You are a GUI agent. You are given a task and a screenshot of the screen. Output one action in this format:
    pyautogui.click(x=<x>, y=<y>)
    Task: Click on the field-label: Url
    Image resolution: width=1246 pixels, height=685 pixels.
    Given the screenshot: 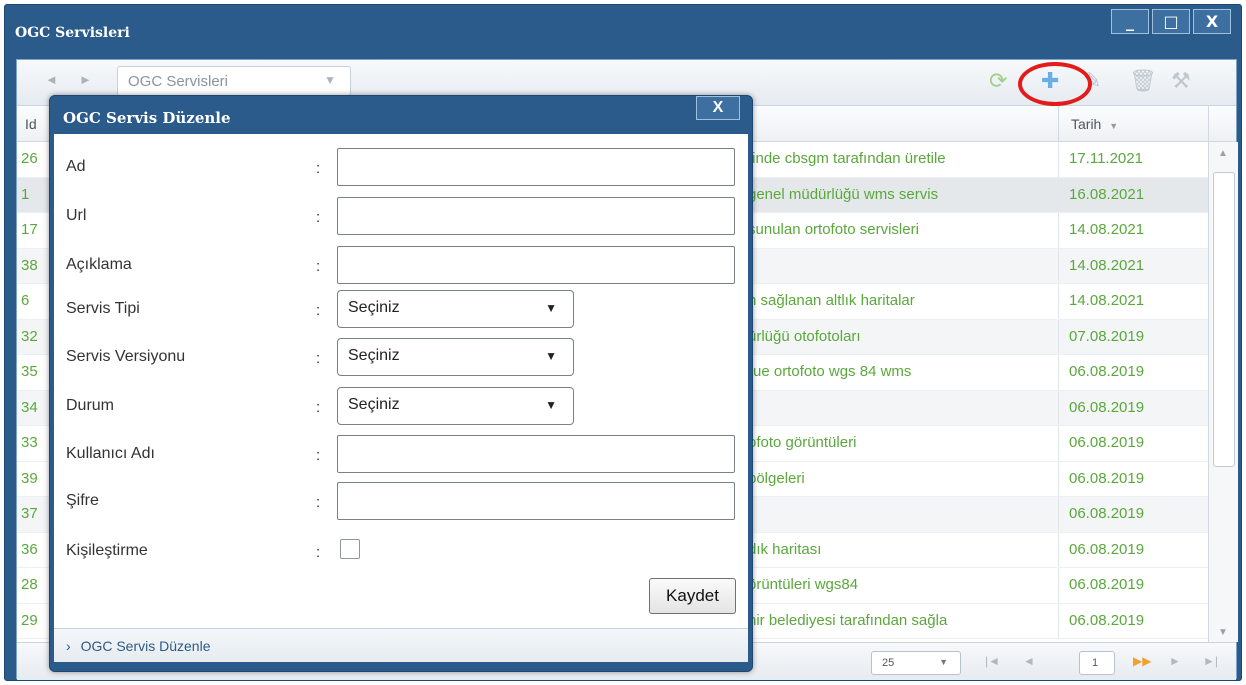 What is the action you would take?
    pyautogui.click(x=76, y=215)
    